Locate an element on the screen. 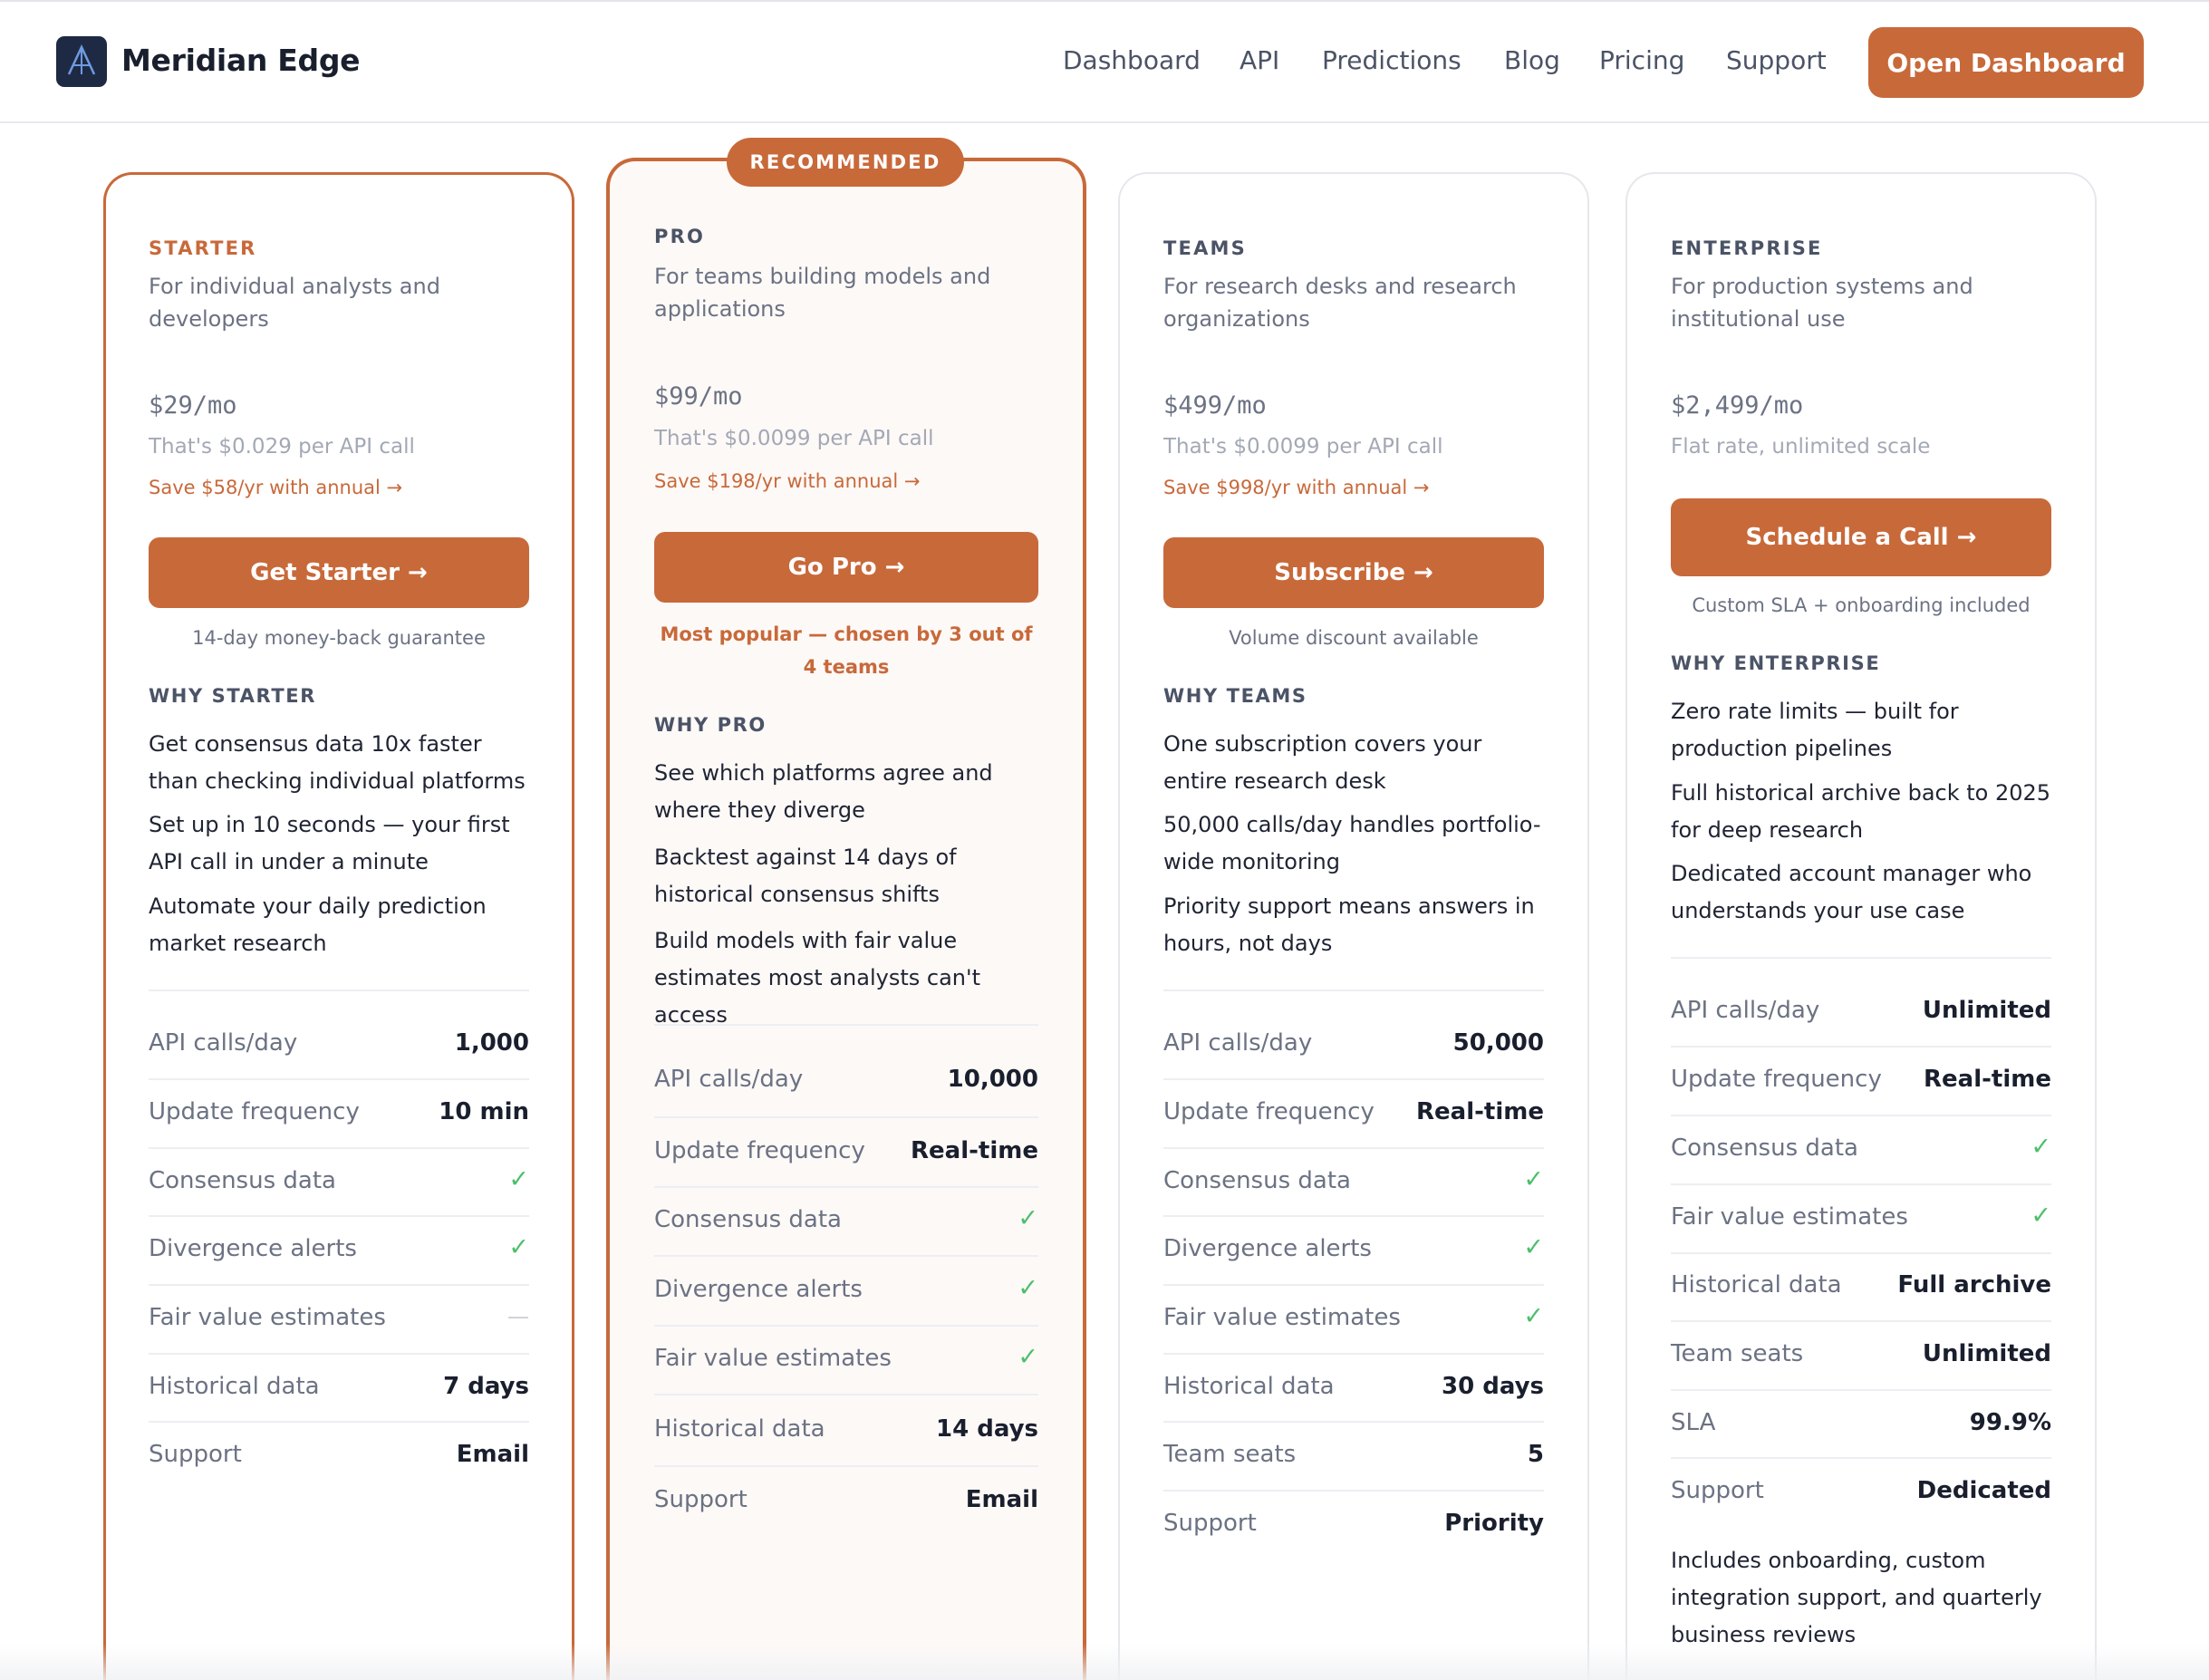  feature-value: Dedicated is located at coordinates (1983, 1490).